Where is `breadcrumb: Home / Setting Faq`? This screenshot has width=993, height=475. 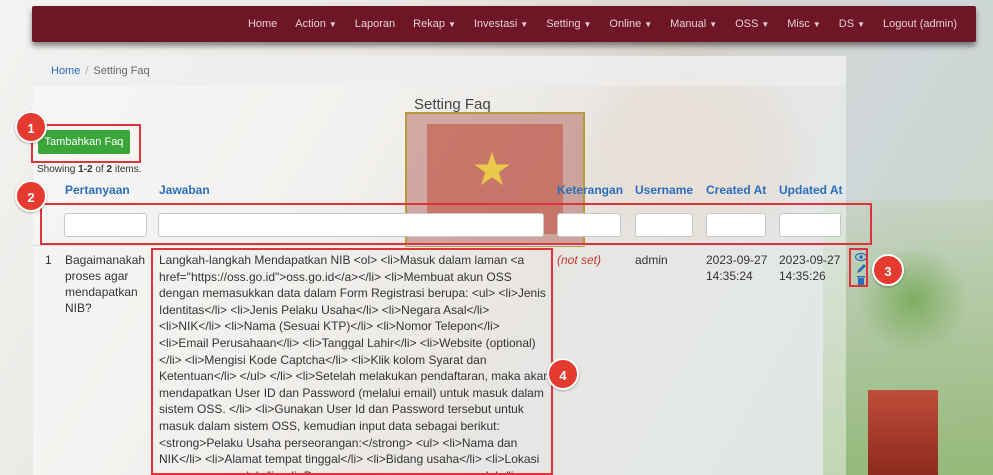 breadcrumb: Home / Setting Faq is located at coordinates (439, 71).